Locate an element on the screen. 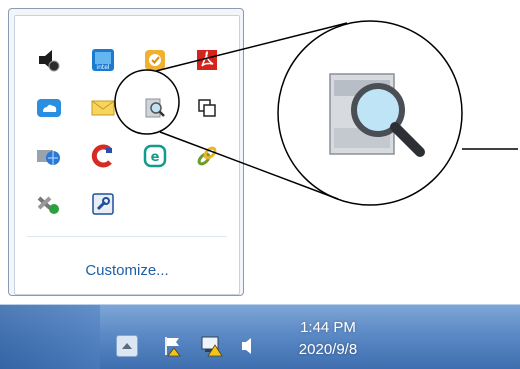  action-center-flag-icon is located at coordinates (173, 346).